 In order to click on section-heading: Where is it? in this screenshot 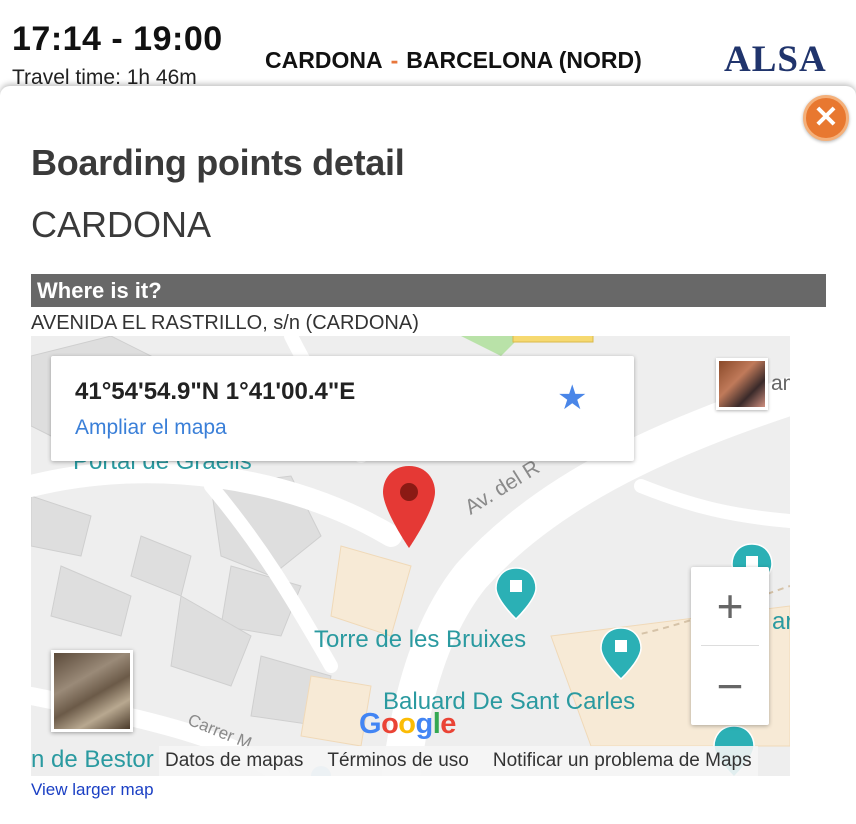, I will do `click(428, 290)`.